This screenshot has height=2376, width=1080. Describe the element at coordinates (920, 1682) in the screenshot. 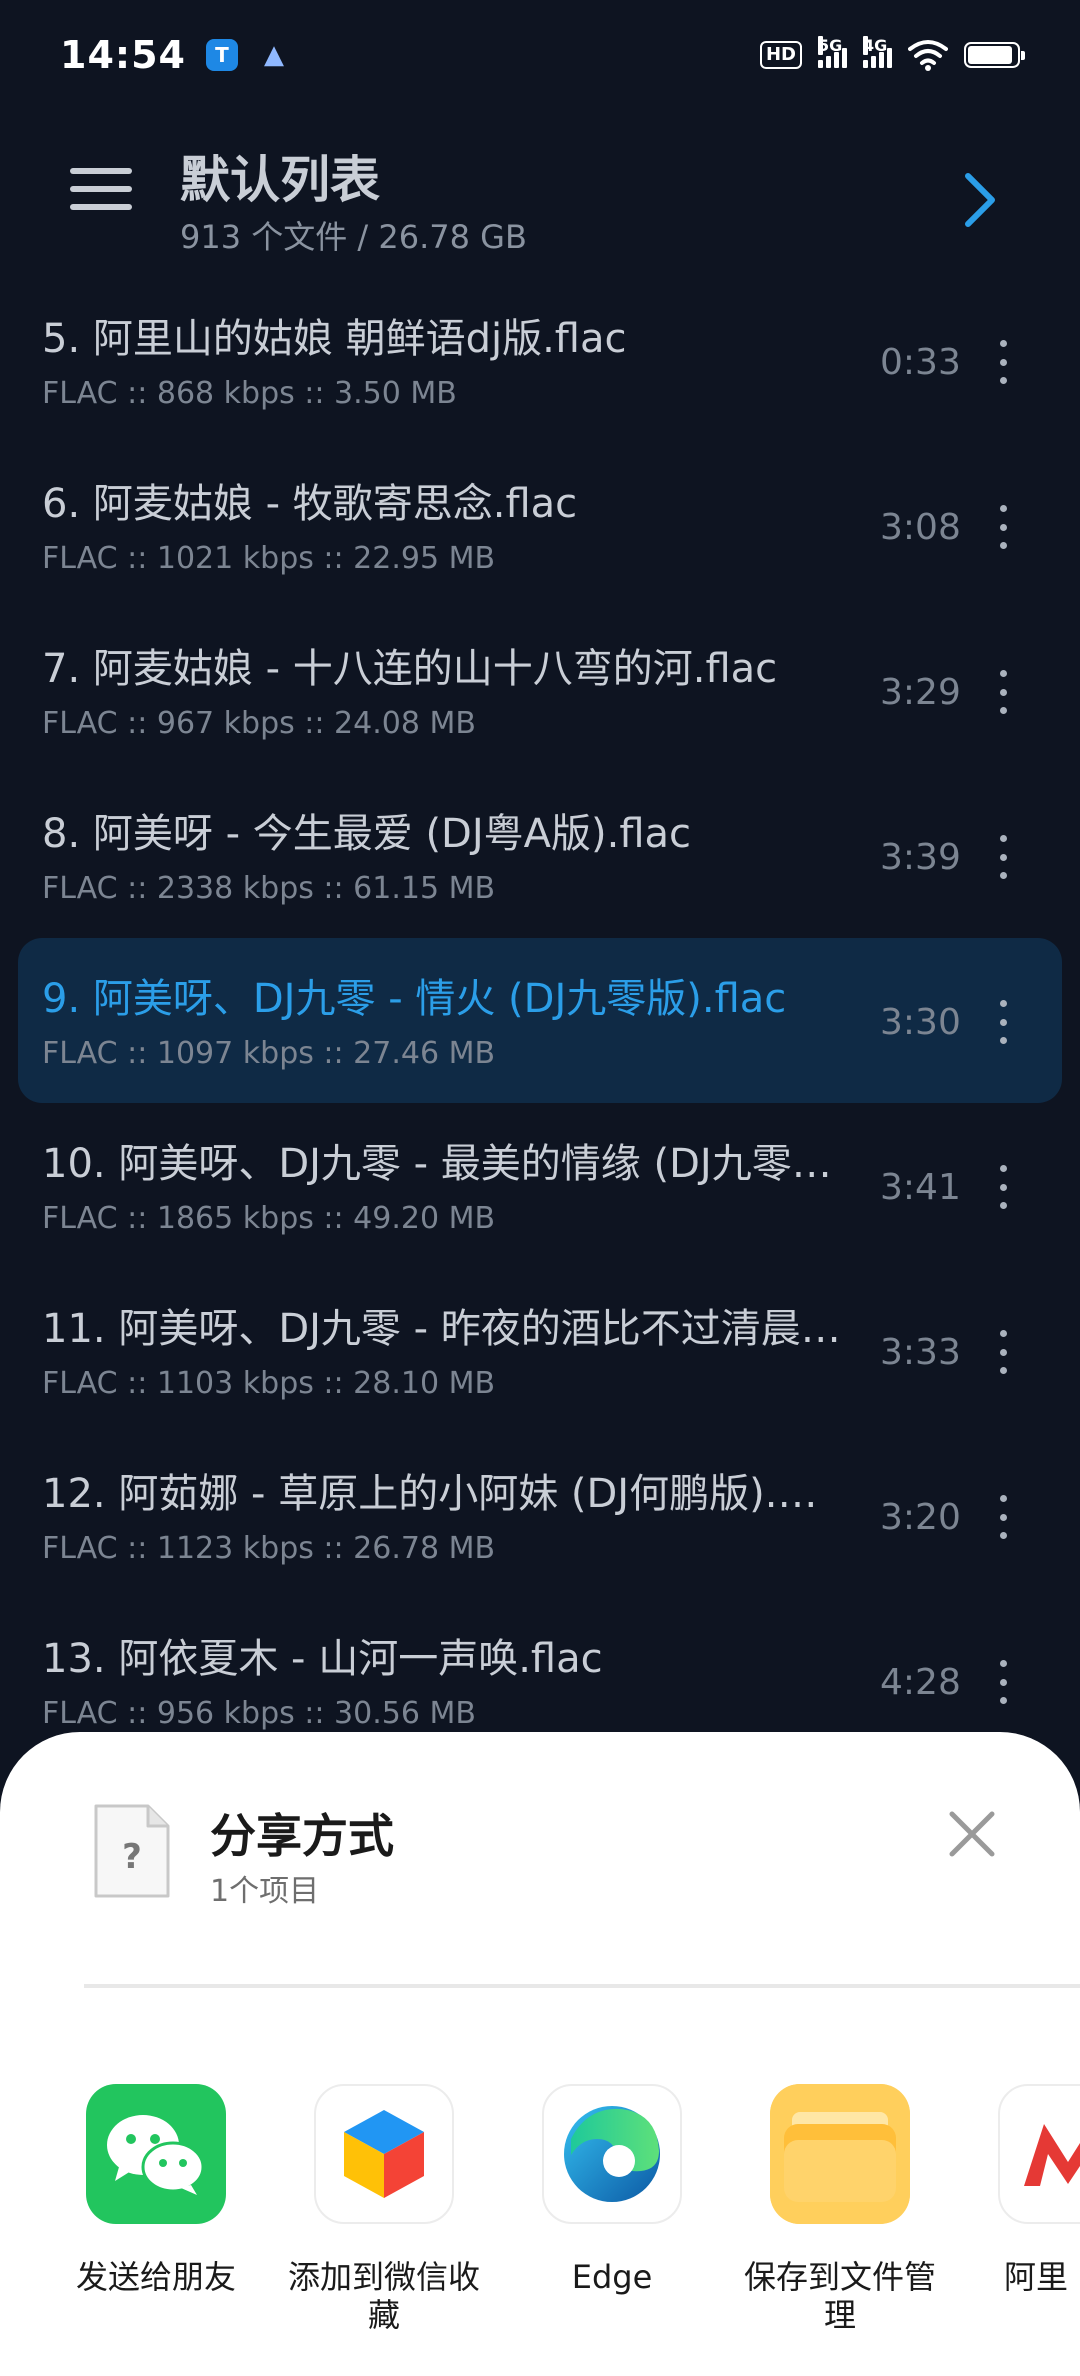

I see `track-duration: 4:28` at that location.